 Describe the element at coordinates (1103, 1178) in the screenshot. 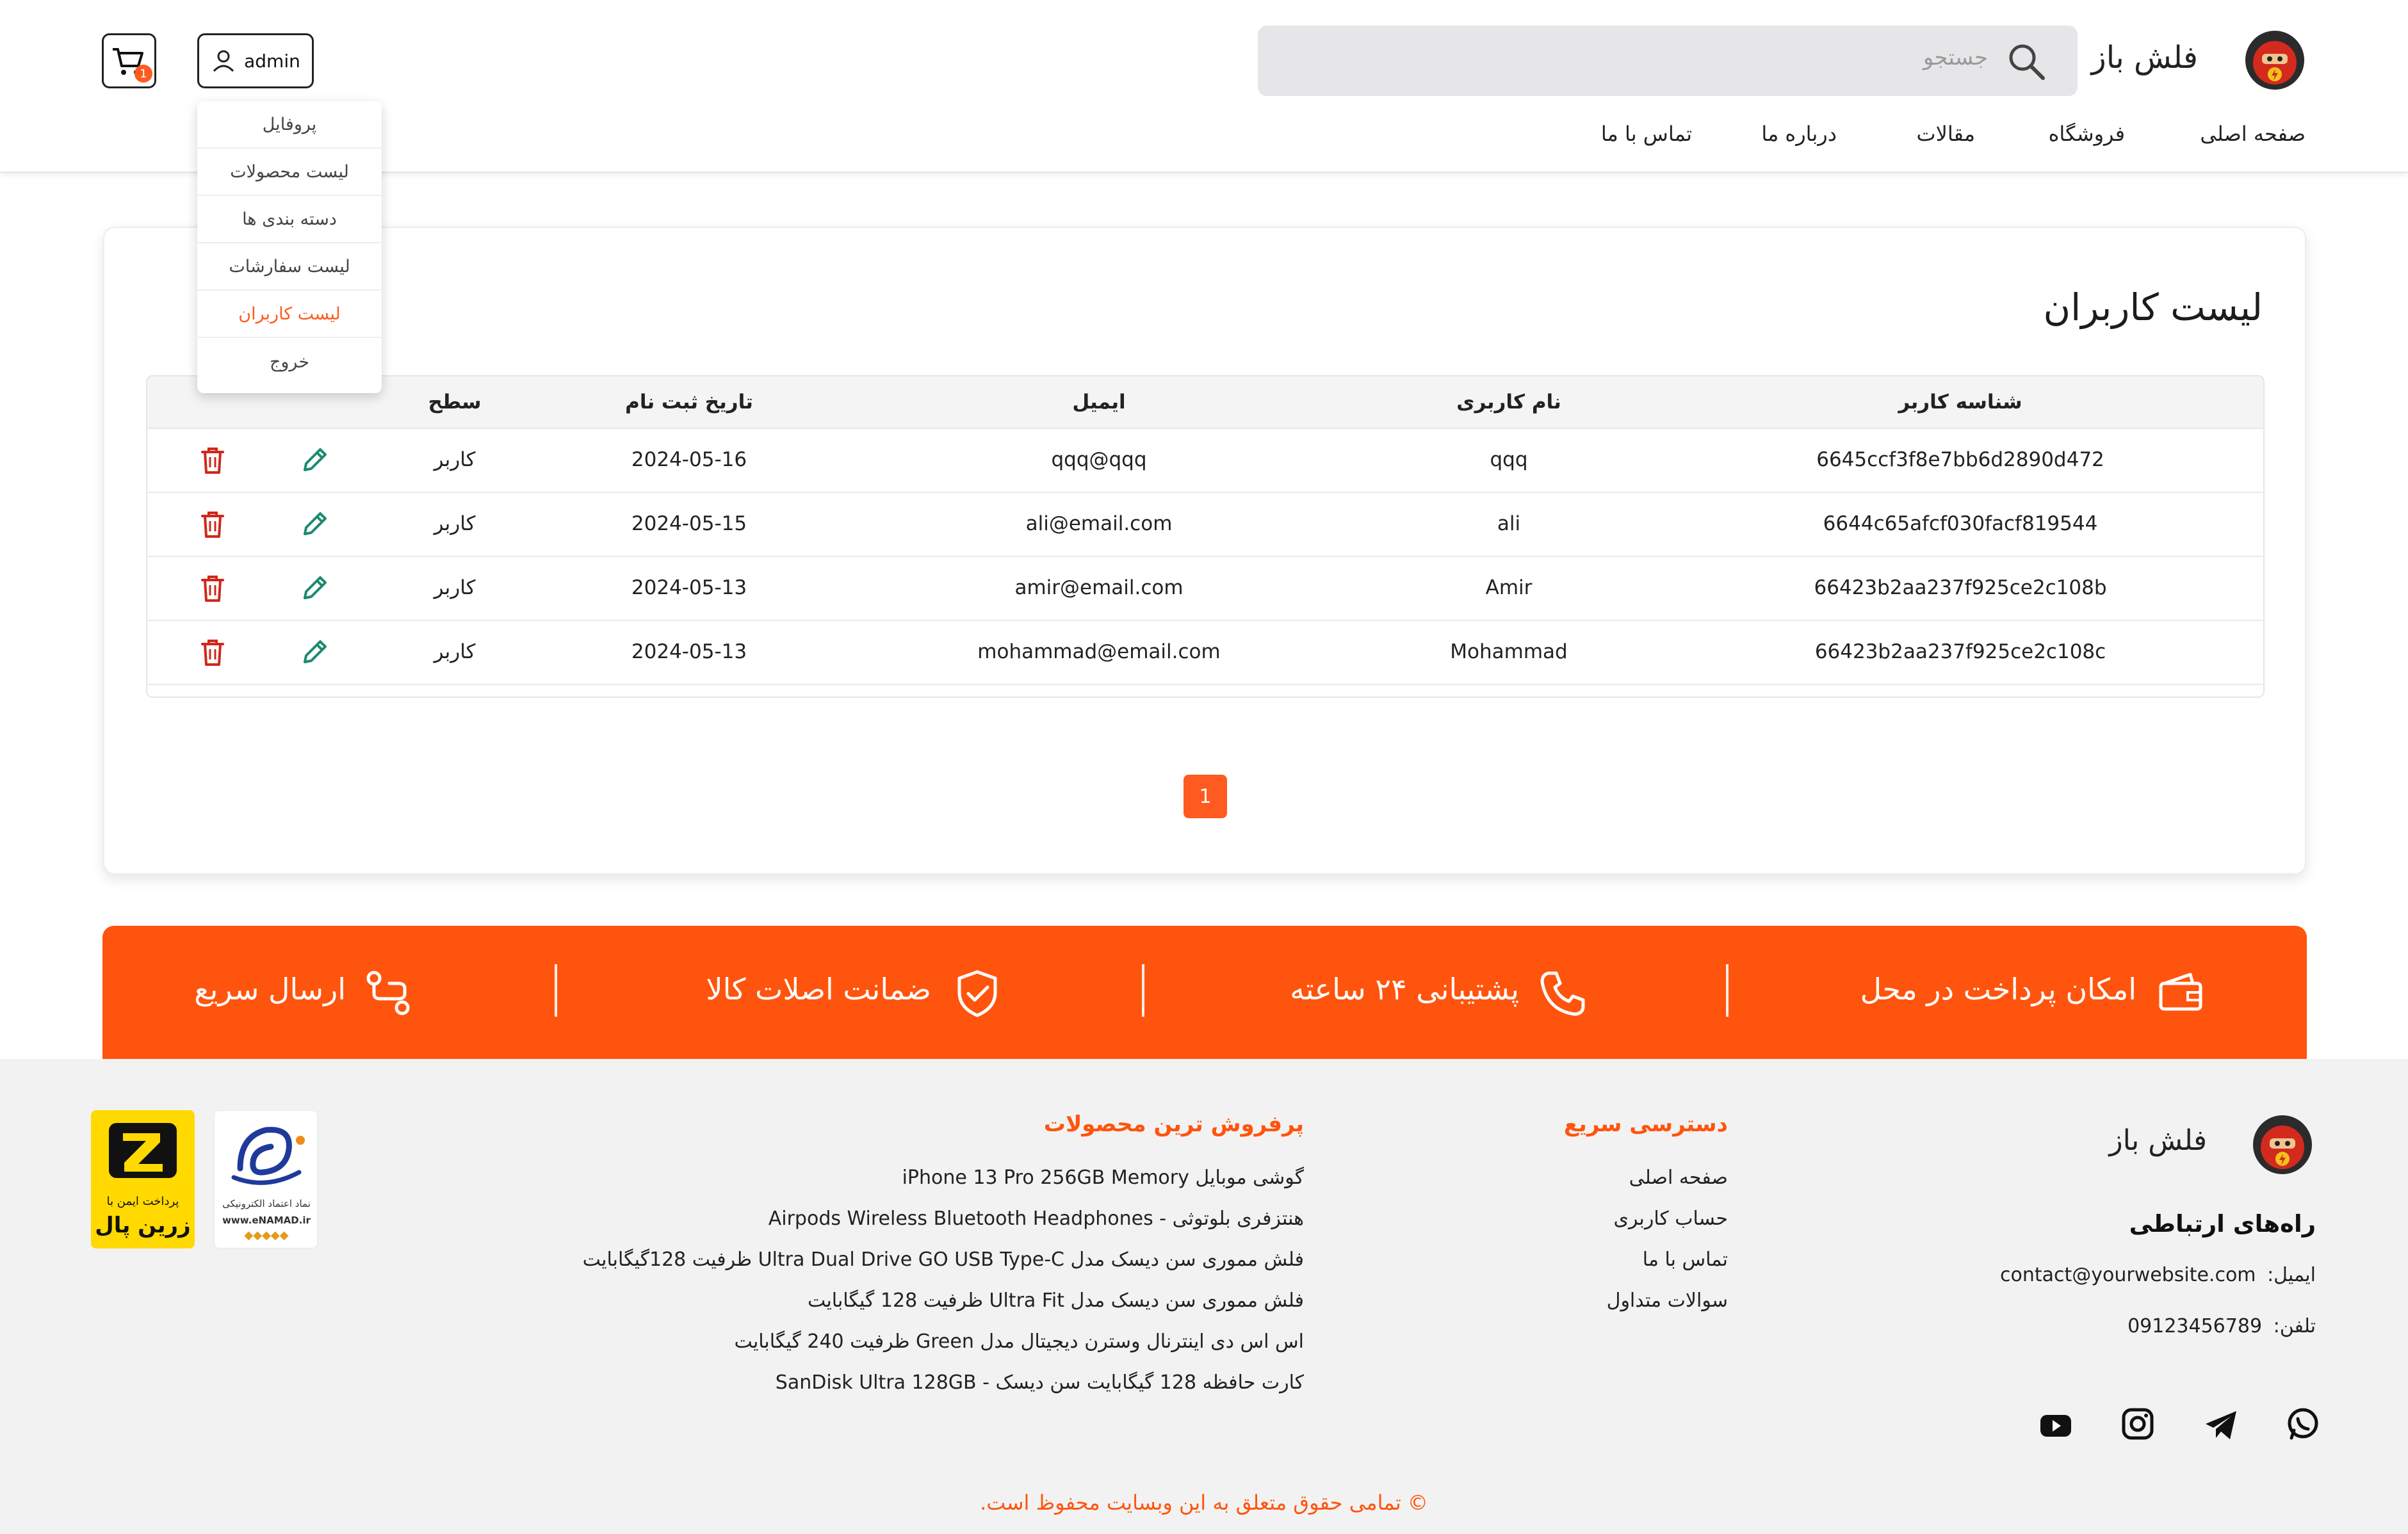

I see `best-seller-link: گوشی موبایل iPhone 13 Pro 256GB Memory` at that location.